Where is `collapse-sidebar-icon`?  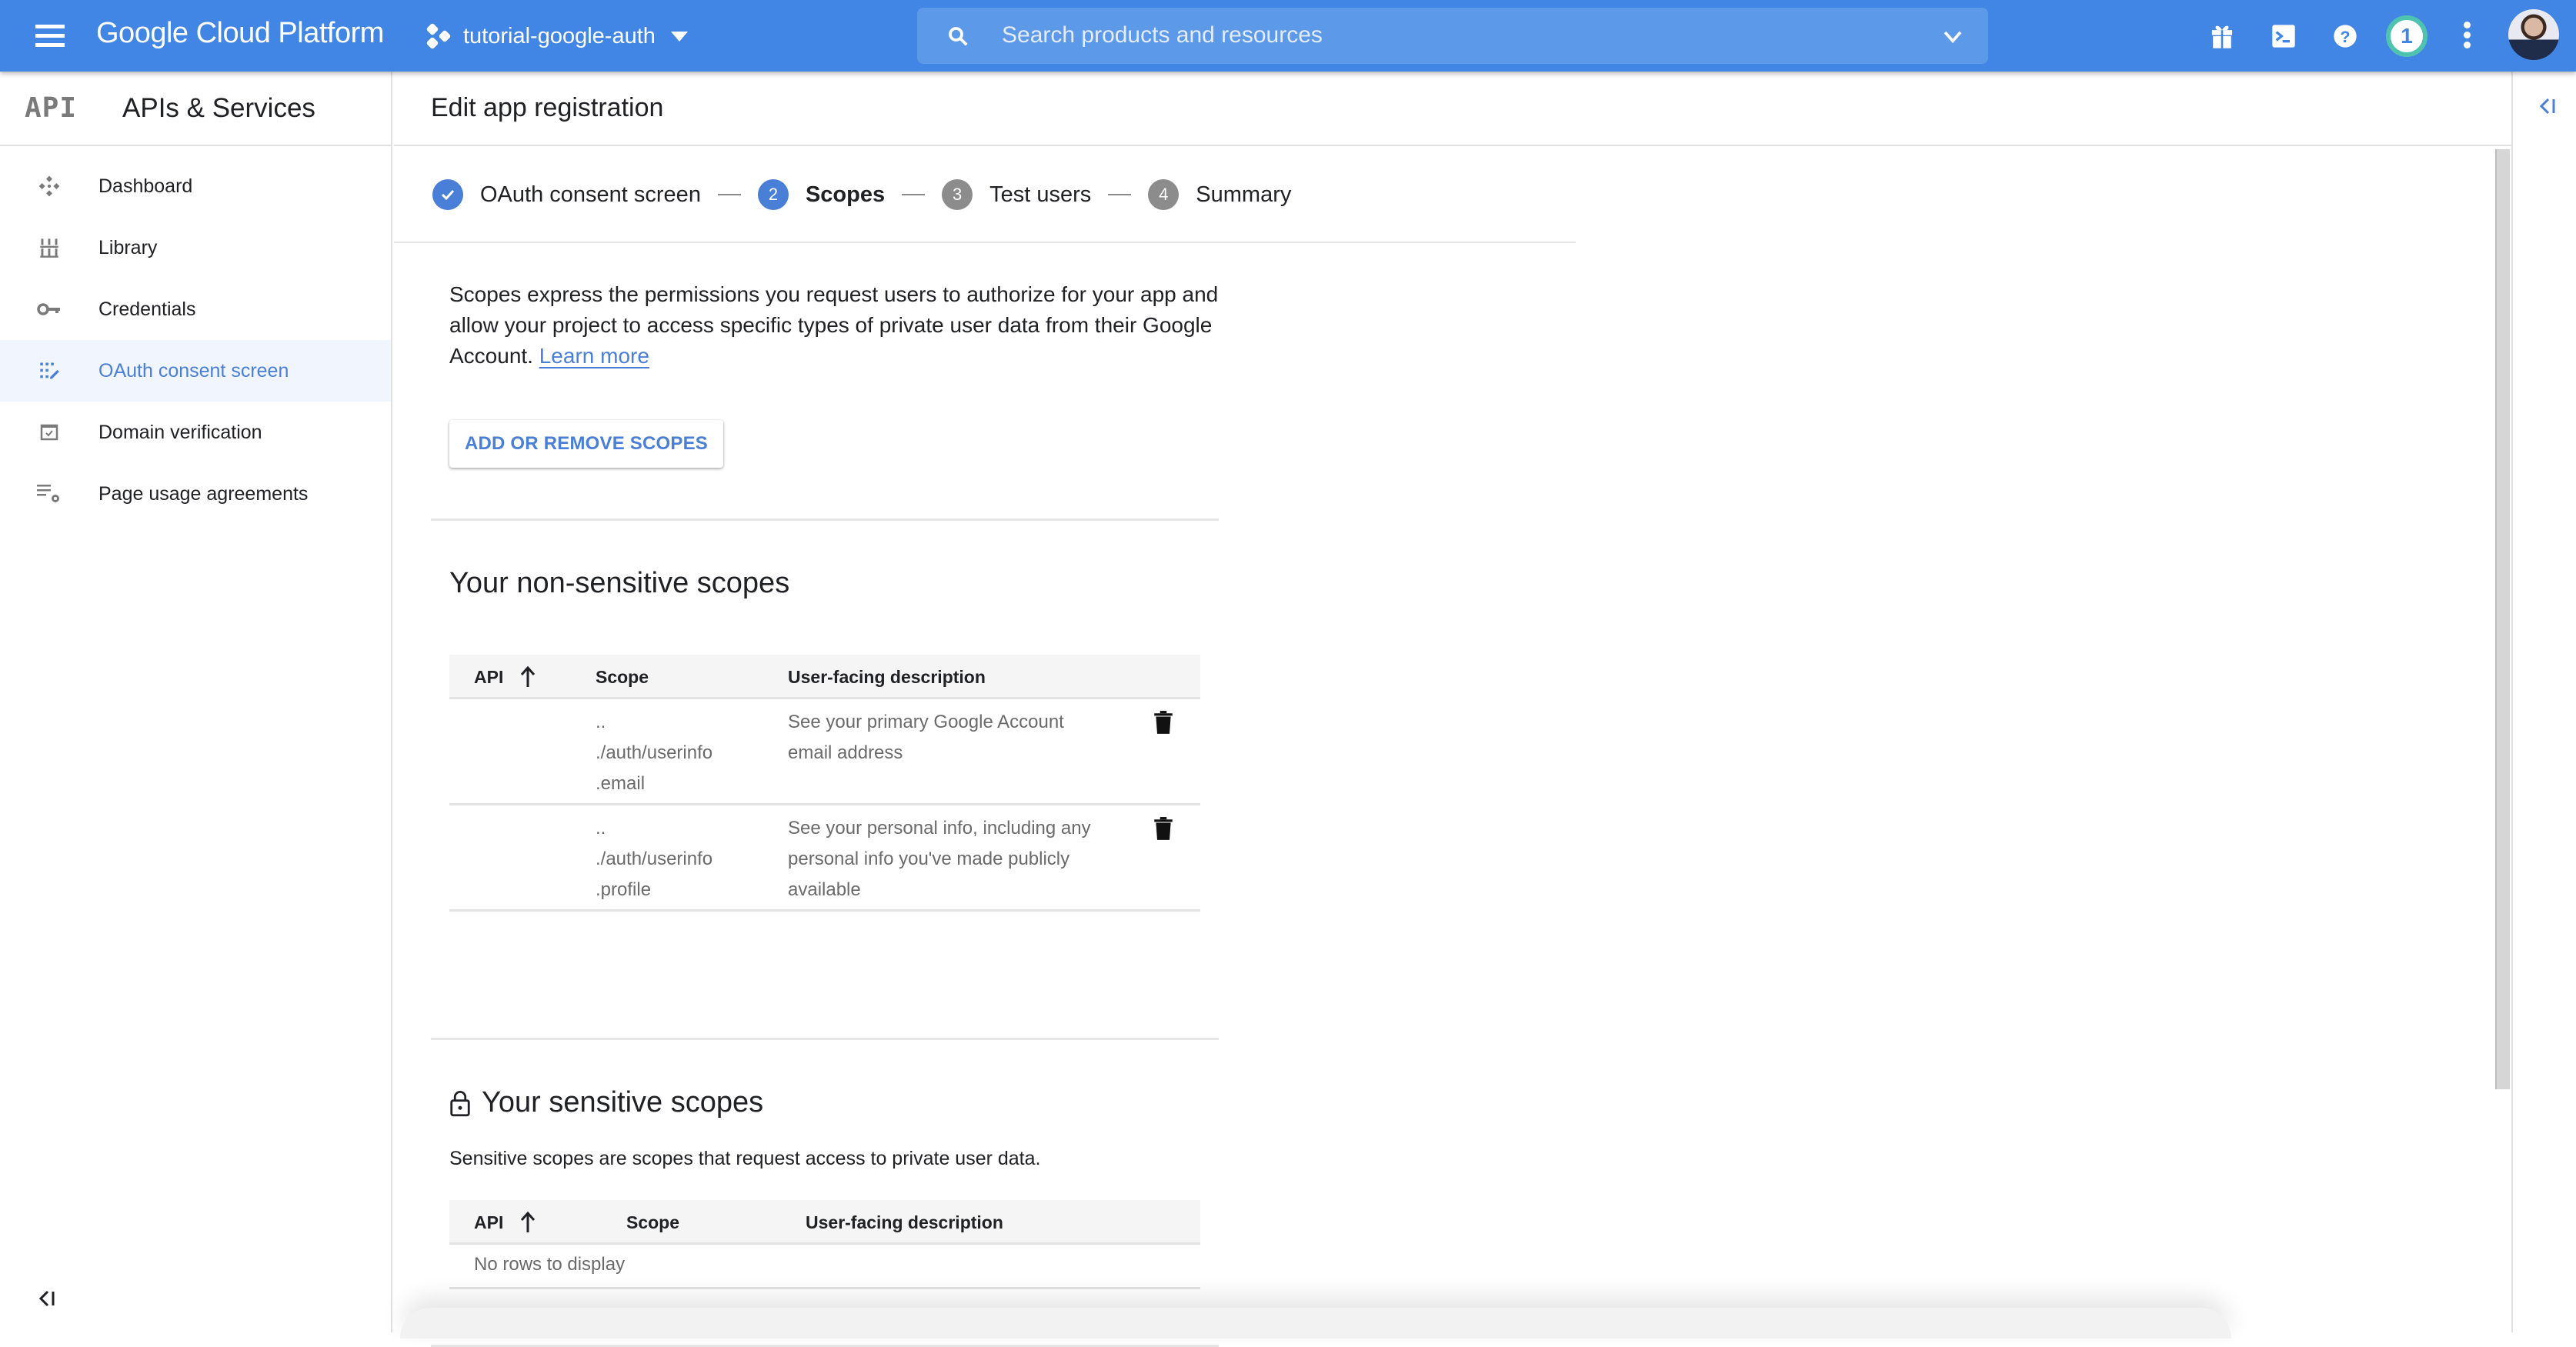 collapse-sidebar-icon is located at coordinates (47, 1301).